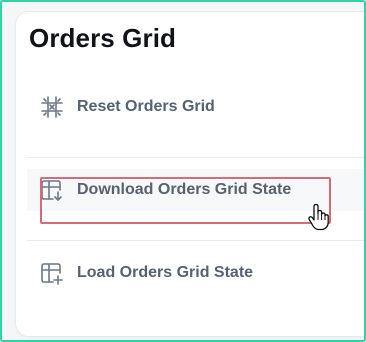  What do you see at coordinates (52, 273) in the screenshot?
I see `grid-add-icon` at bounding box center [52, 273].